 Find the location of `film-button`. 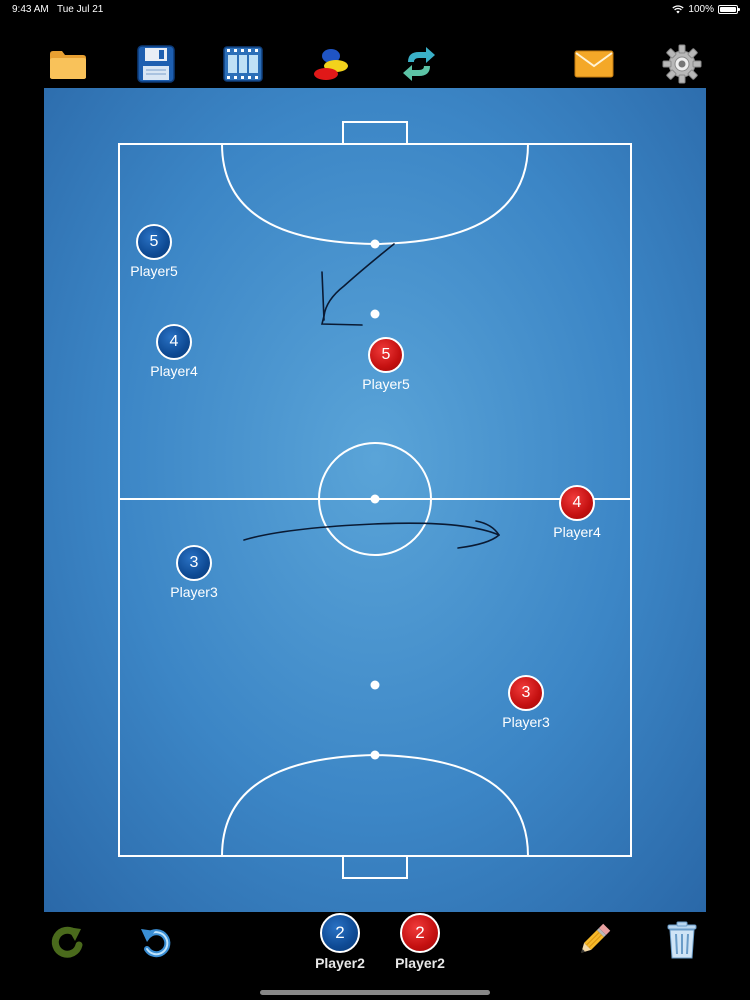

film-button is located at coordinates (243, 64).